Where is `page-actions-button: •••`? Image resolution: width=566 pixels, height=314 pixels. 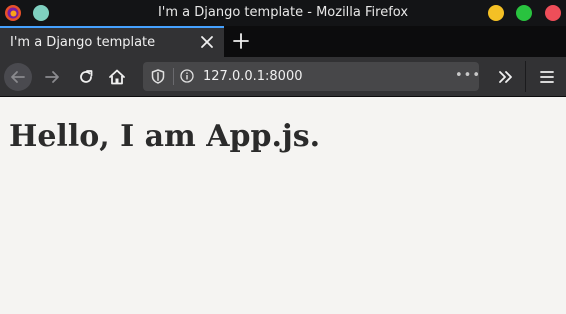 page-actions-button: ••• is located at coordinates (468, 75).